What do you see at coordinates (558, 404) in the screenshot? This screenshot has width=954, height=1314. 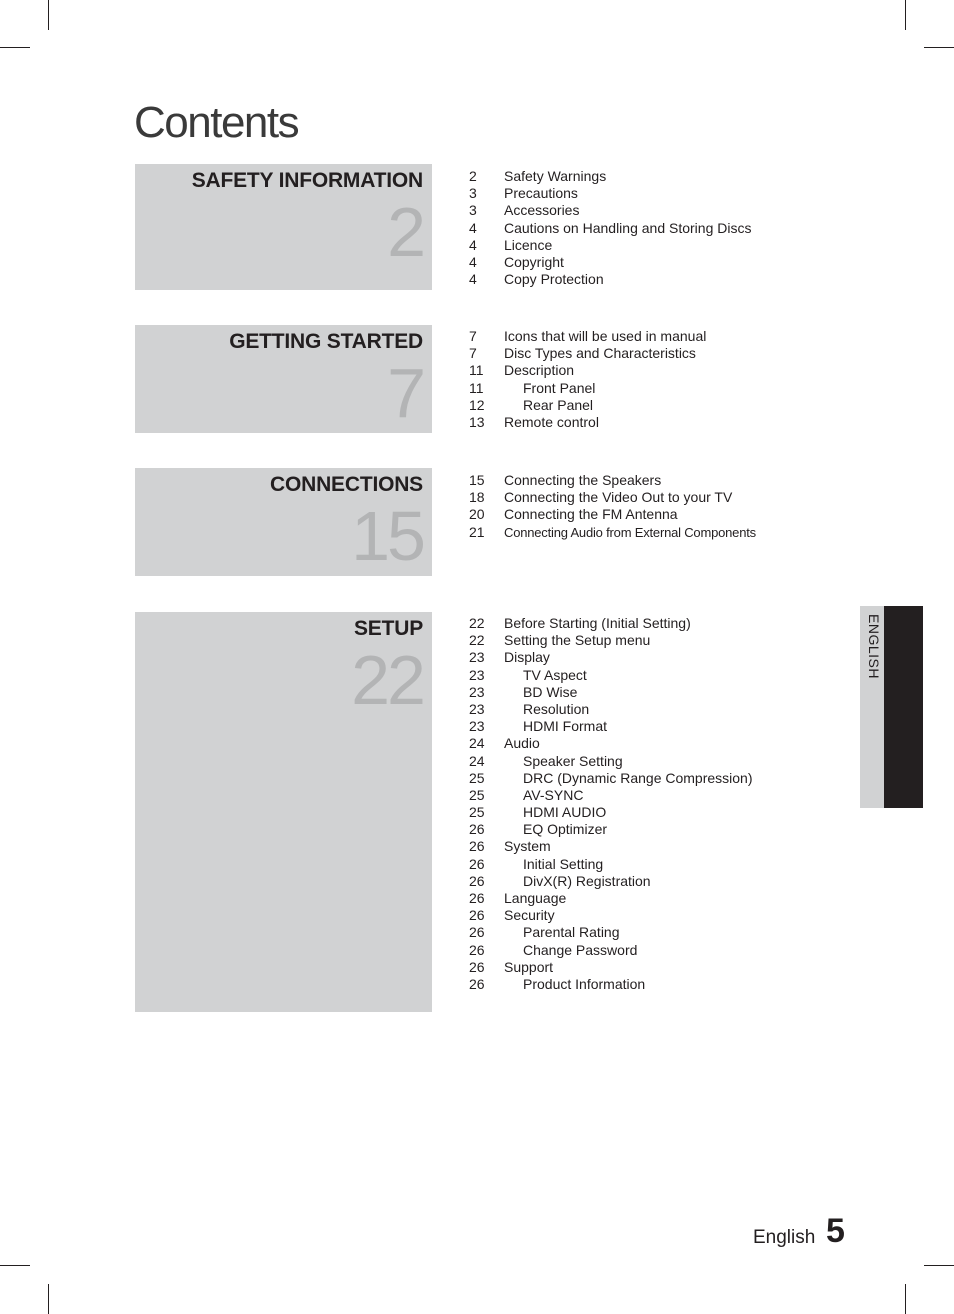 I see `toc-entry-label: Rear Panel` at bounding box center [558, 404].